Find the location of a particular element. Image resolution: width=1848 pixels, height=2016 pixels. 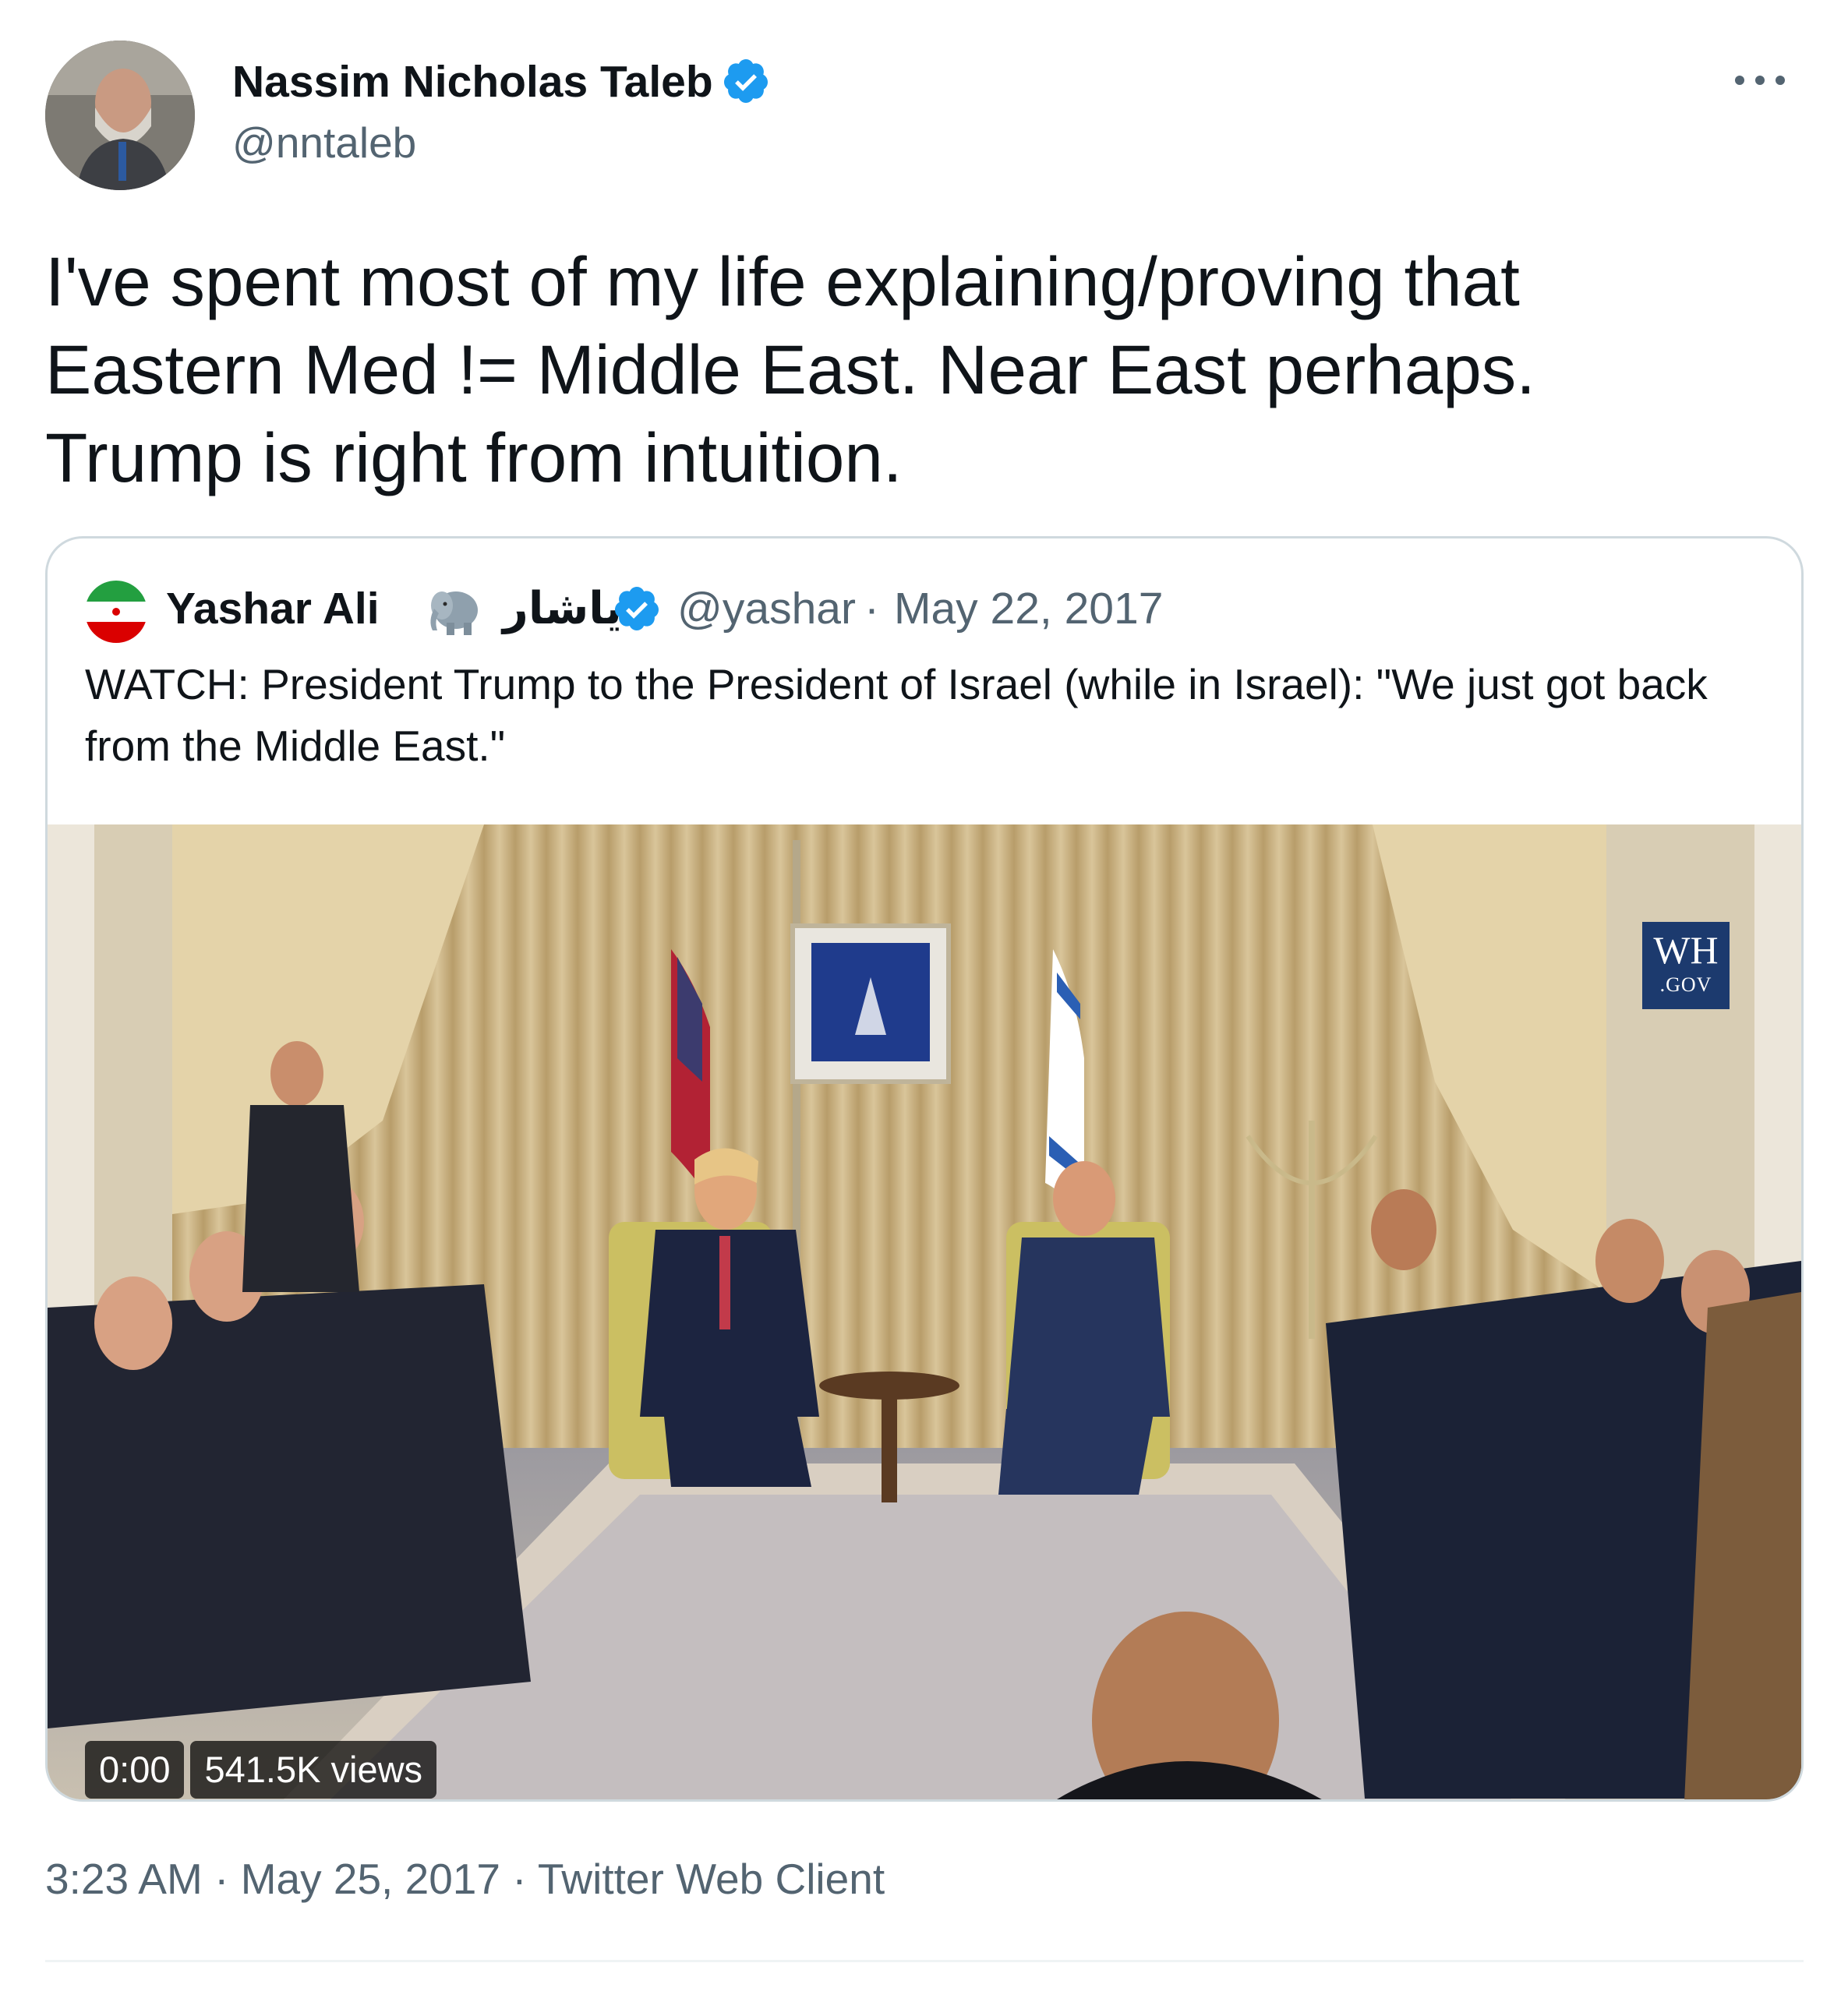

watermark-top-text: WH is located at coordinates (1686, 950).